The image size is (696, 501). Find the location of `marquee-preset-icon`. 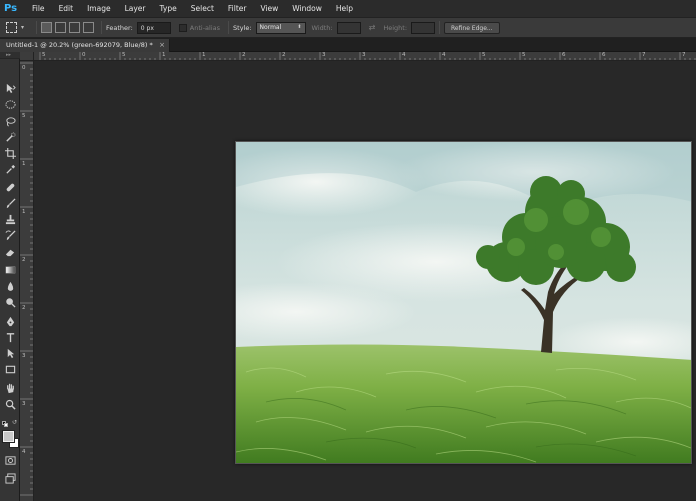

marquee-preset-icon is located at coordinates (11, 27).